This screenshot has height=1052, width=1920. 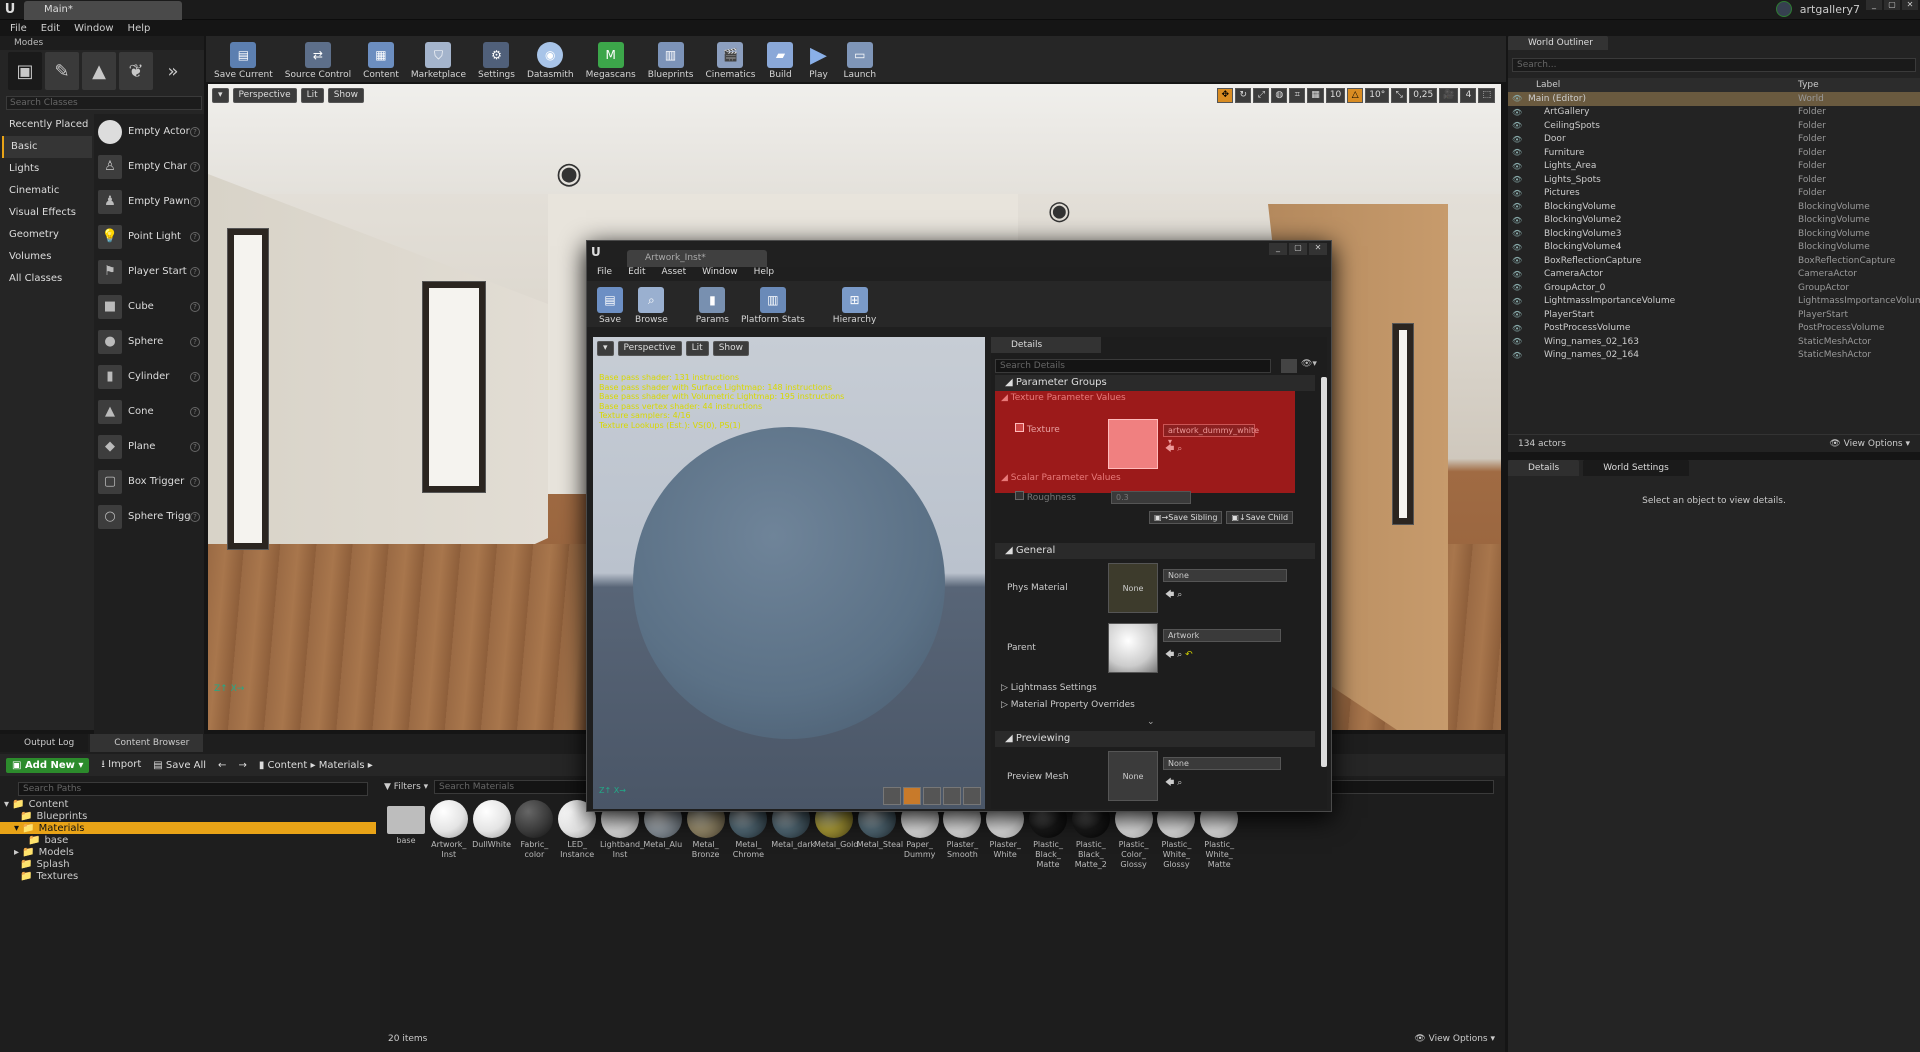 What do you see at coordinates (1189, 655) in the screenshot?
I see `reset-icon: ↶` at bounding box center [1189, 655].